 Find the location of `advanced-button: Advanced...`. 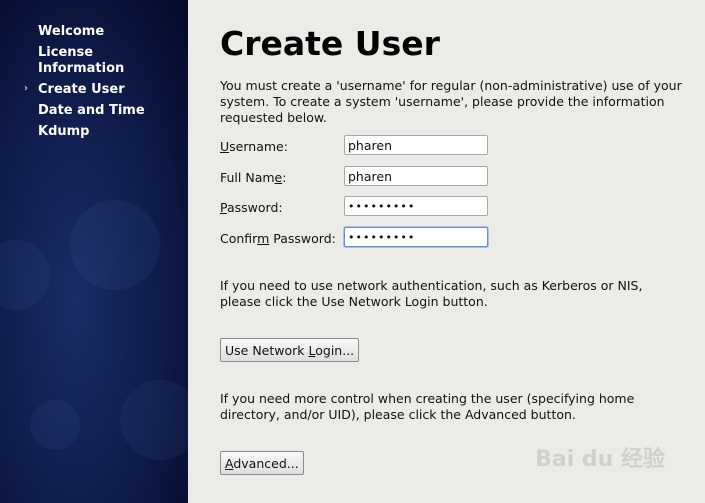

advanced-button: Advanced... is located at coordinates (262, 463).